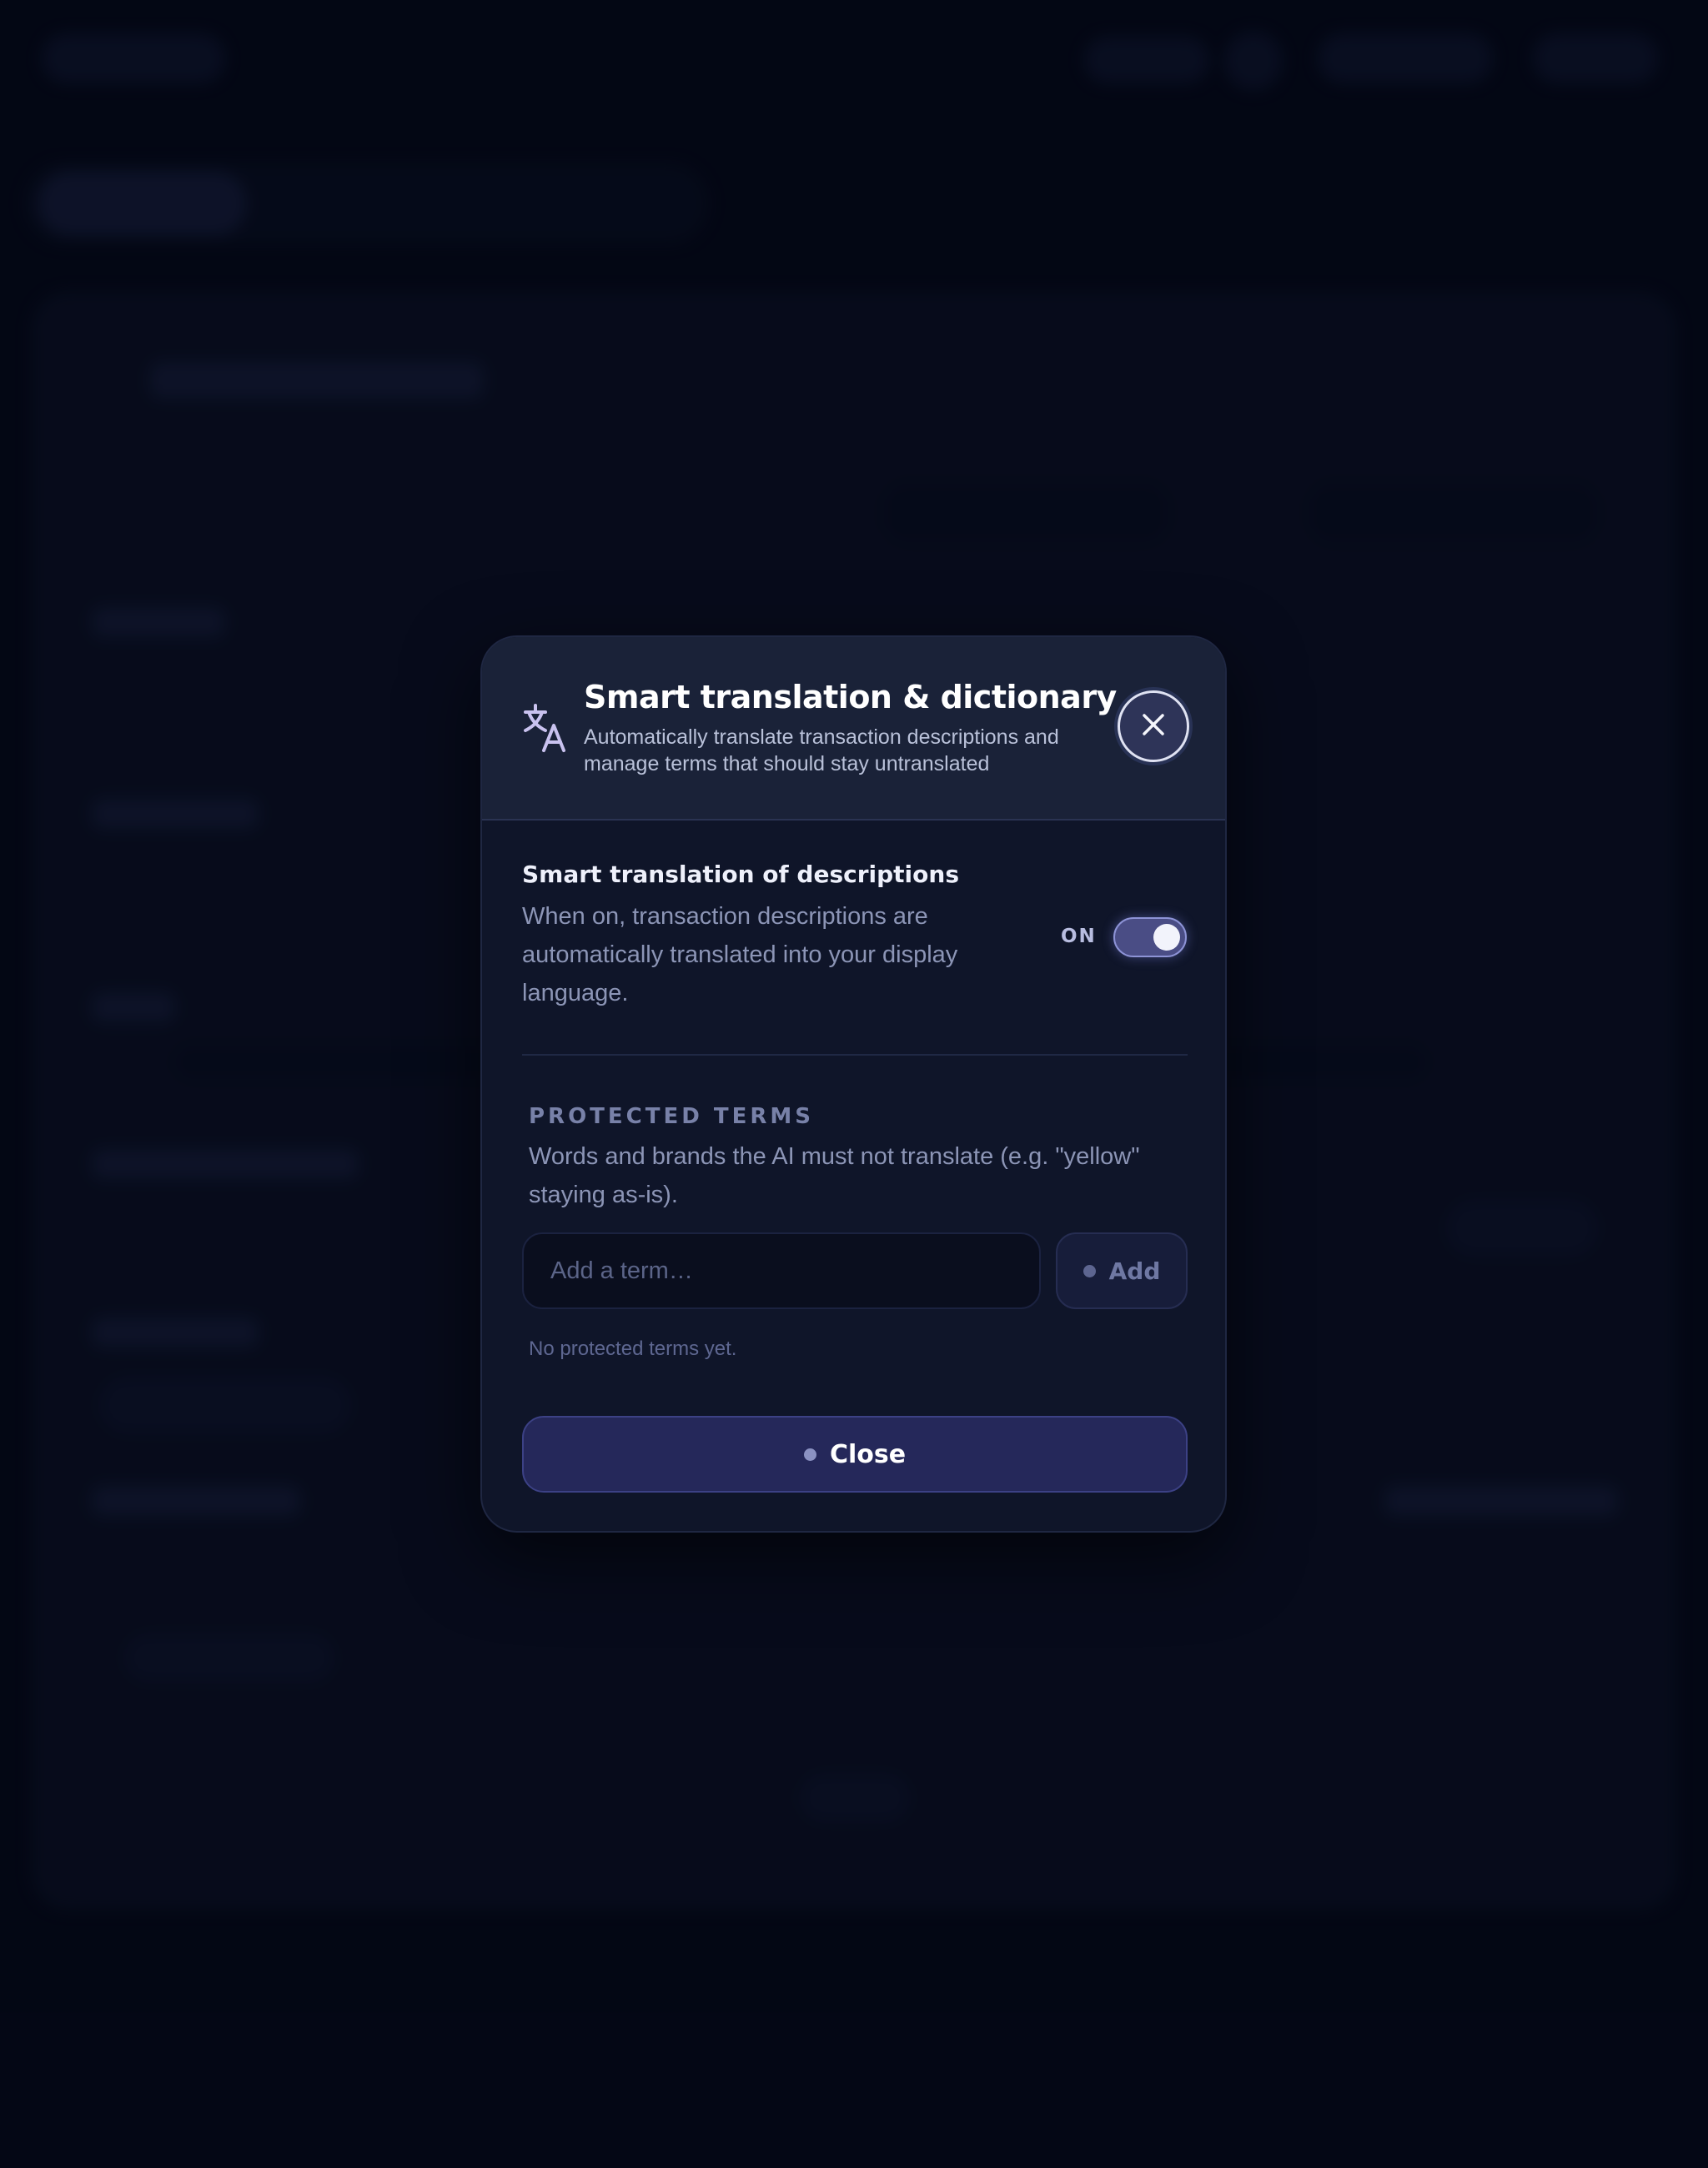 The height and width of the screenshot is (2168, 1708). I want to click on toggle-state-label: ON, so click(1079, 936).